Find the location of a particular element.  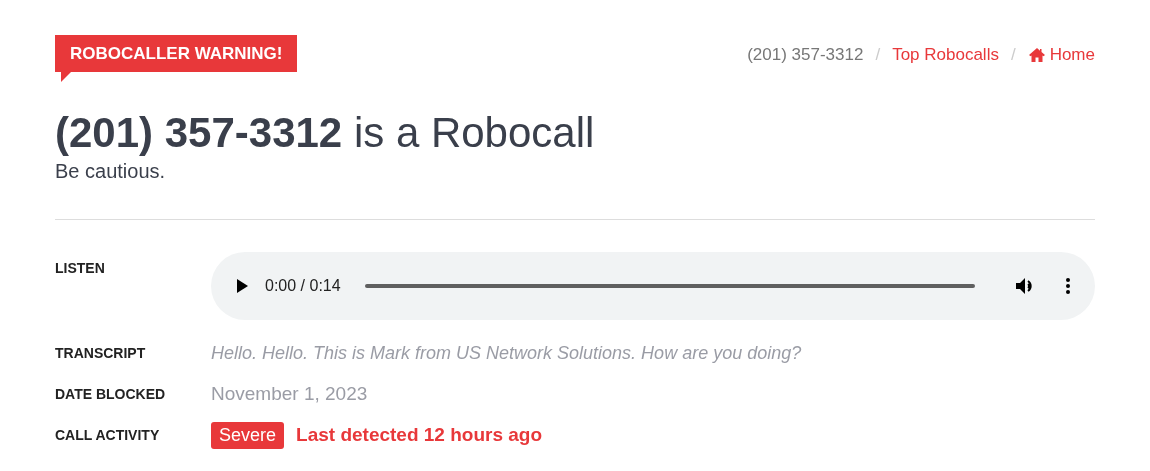

banner-tail-icon is located at coordinates (66, 77).